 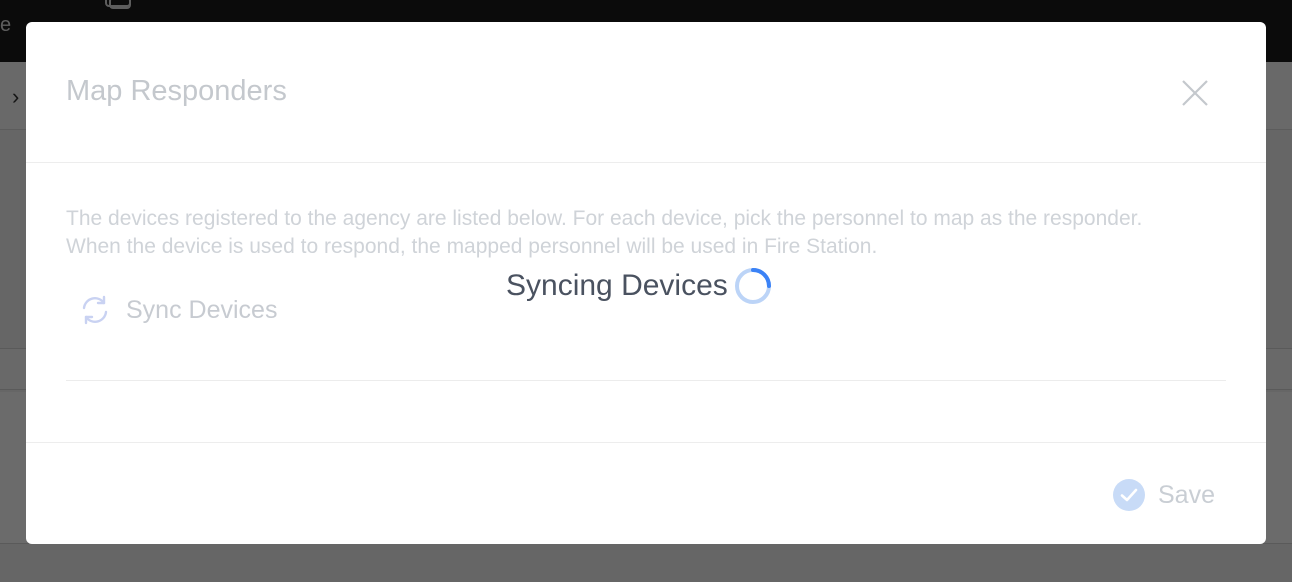 I want to click on loading-indicator: Syncing Devices, so click(x=639, y=286).